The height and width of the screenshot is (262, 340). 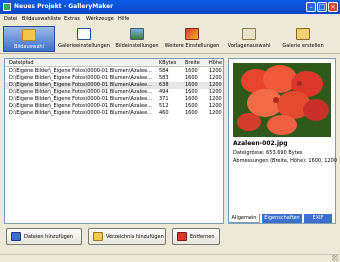 I want to click on tool-bildauswahl: Bildauswahl, so click(x=29, y=39).